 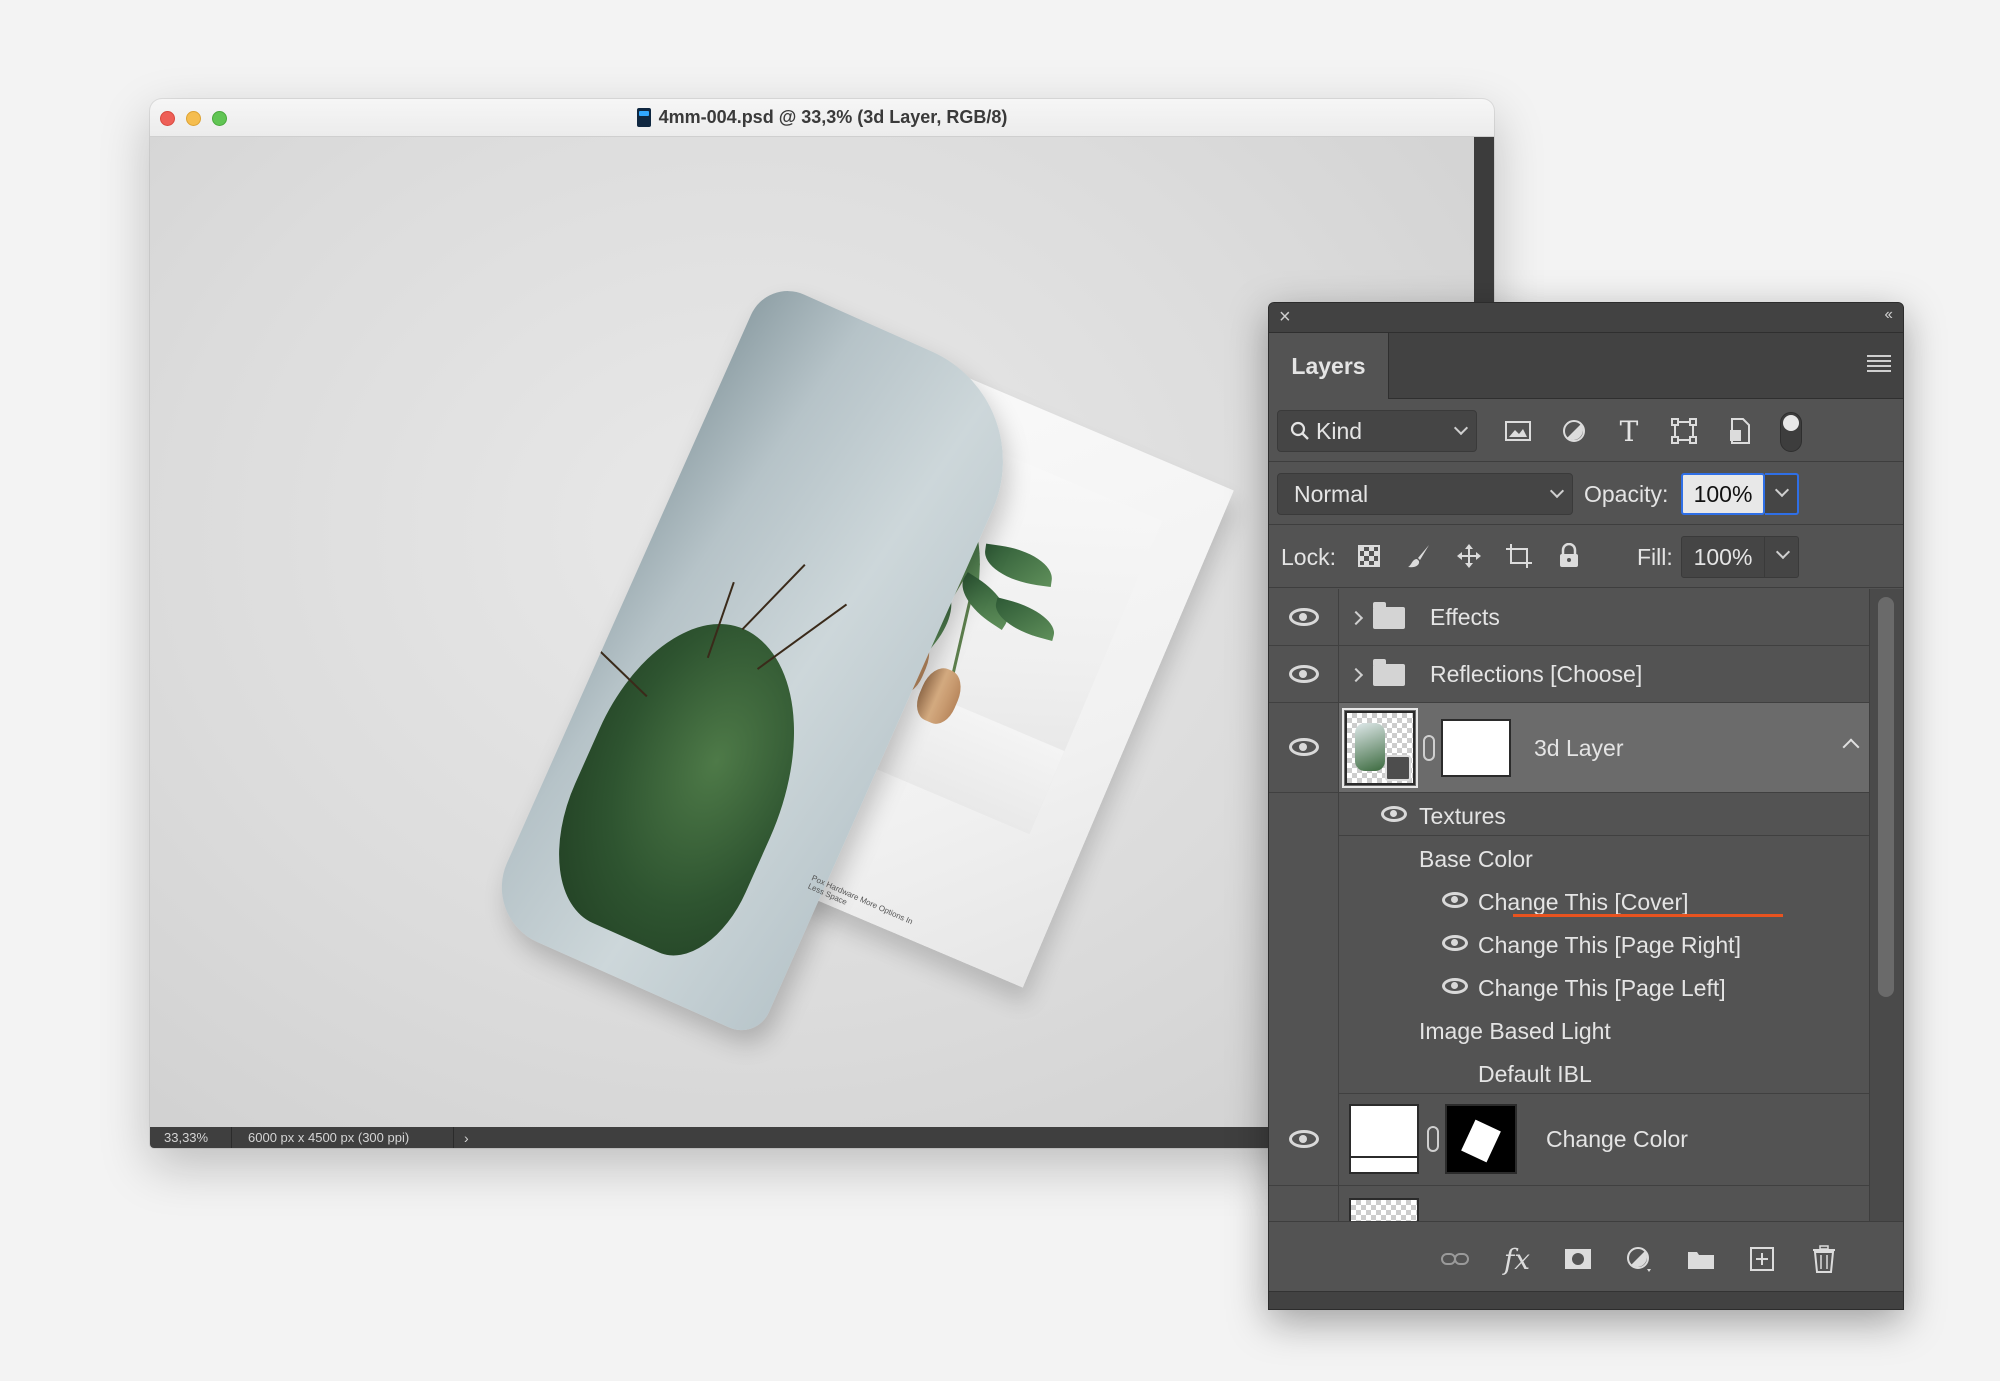 I want to click on layer-name: Image Based Light, so click(x=1515, y=1031).